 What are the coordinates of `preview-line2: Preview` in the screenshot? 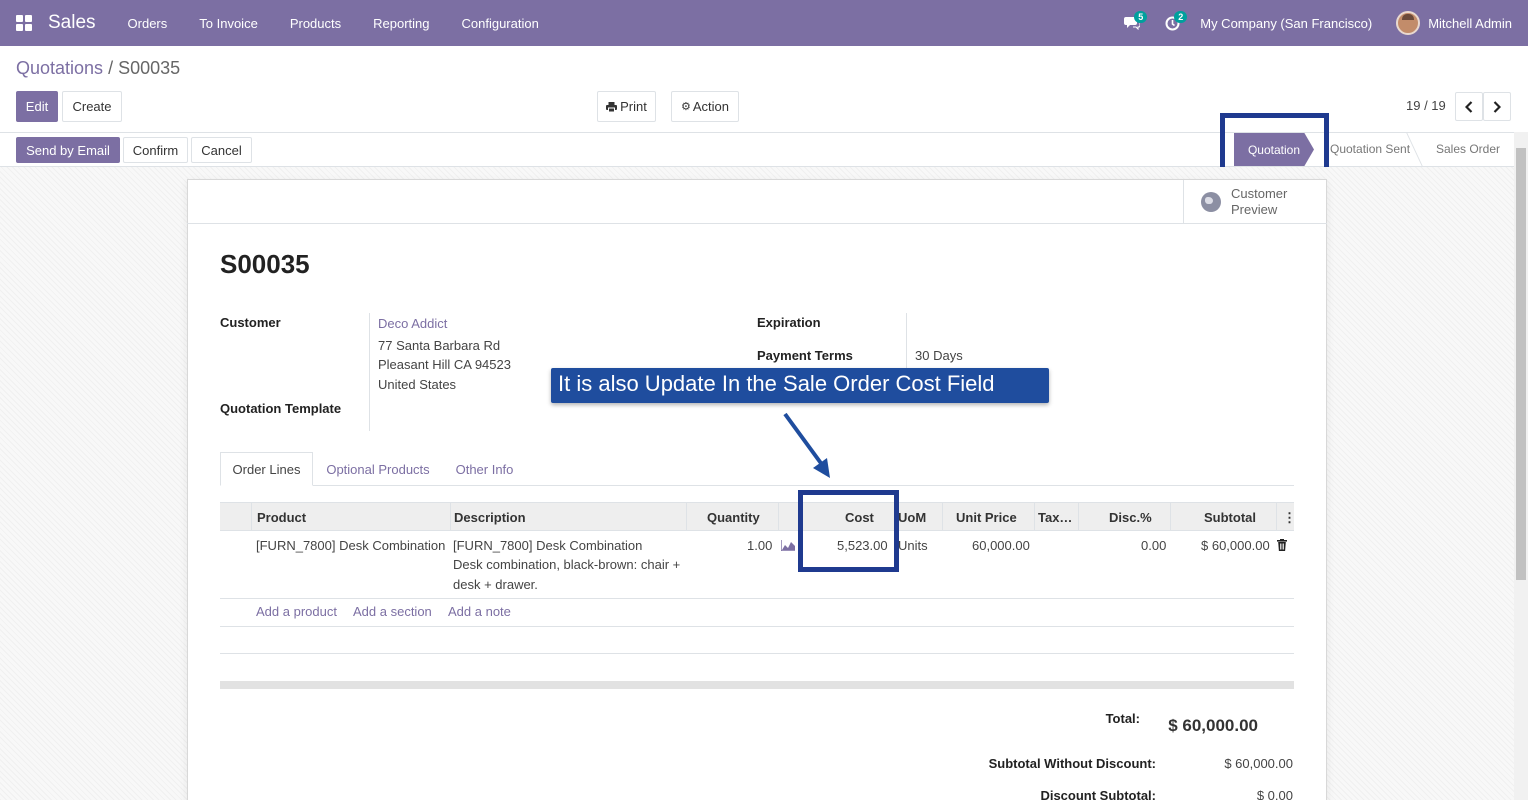 It's located at (1254, 209).